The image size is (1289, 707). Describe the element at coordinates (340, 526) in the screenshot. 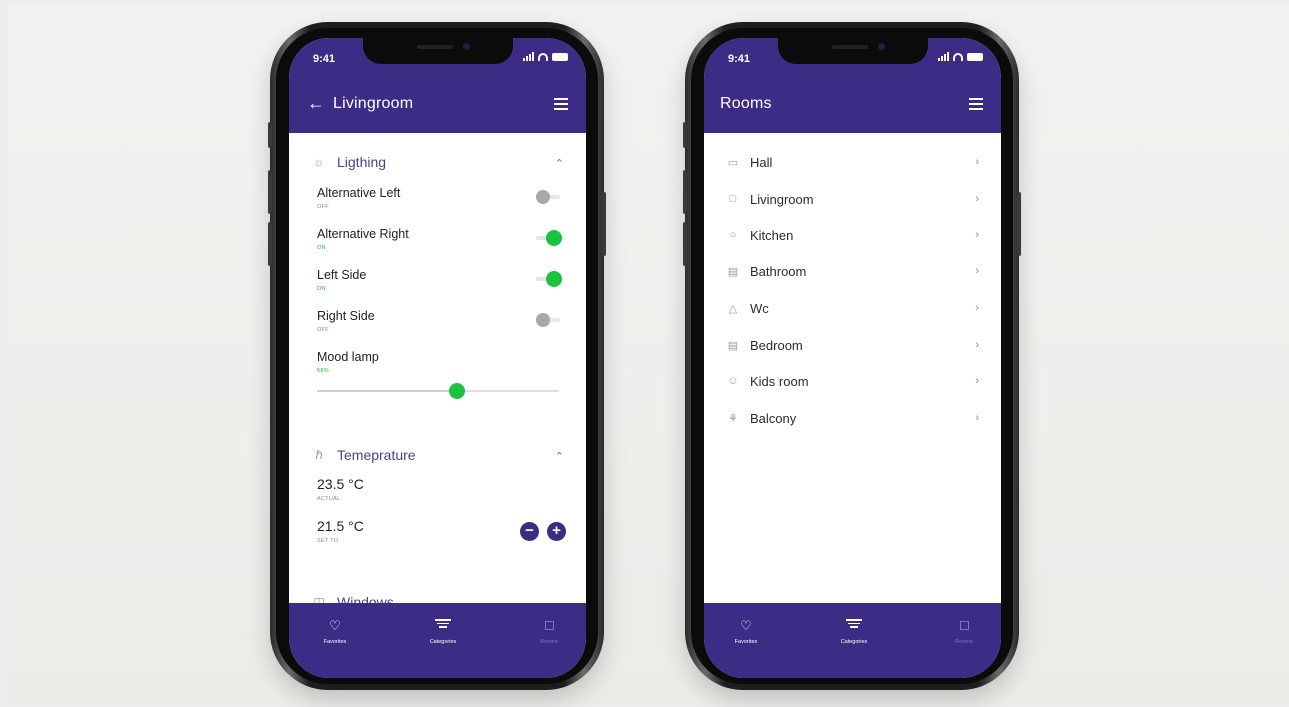

I see `temperature-set: 21.5 °C` at that location.